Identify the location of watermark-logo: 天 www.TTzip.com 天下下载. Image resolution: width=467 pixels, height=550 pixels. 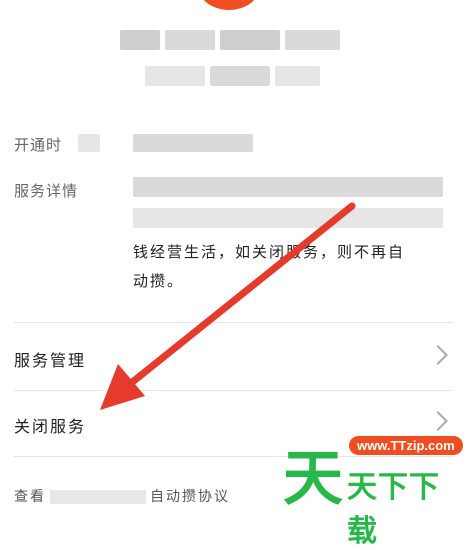
(373, 488).